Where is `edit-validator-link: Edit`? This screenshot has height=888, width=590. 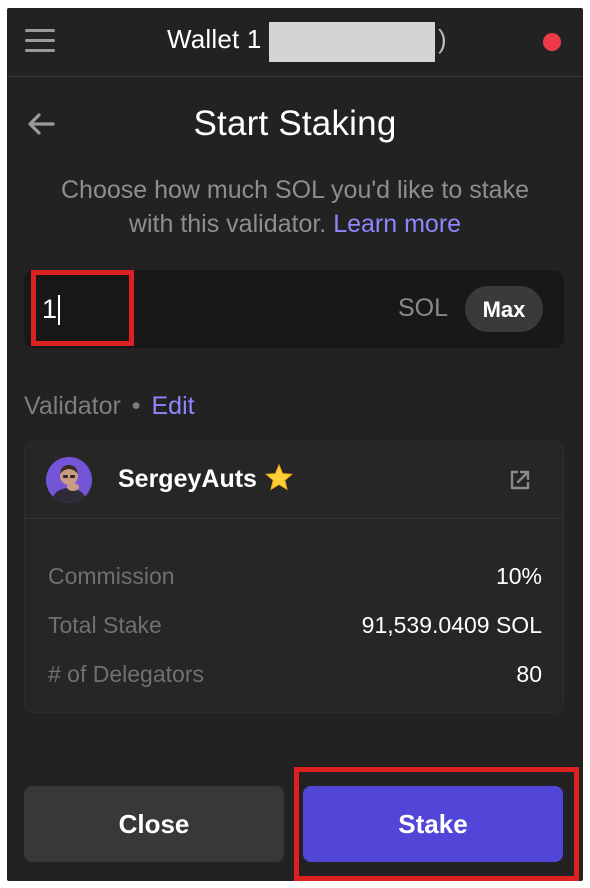 edit-validator-link: Edit is located at coordinates (173, 406).